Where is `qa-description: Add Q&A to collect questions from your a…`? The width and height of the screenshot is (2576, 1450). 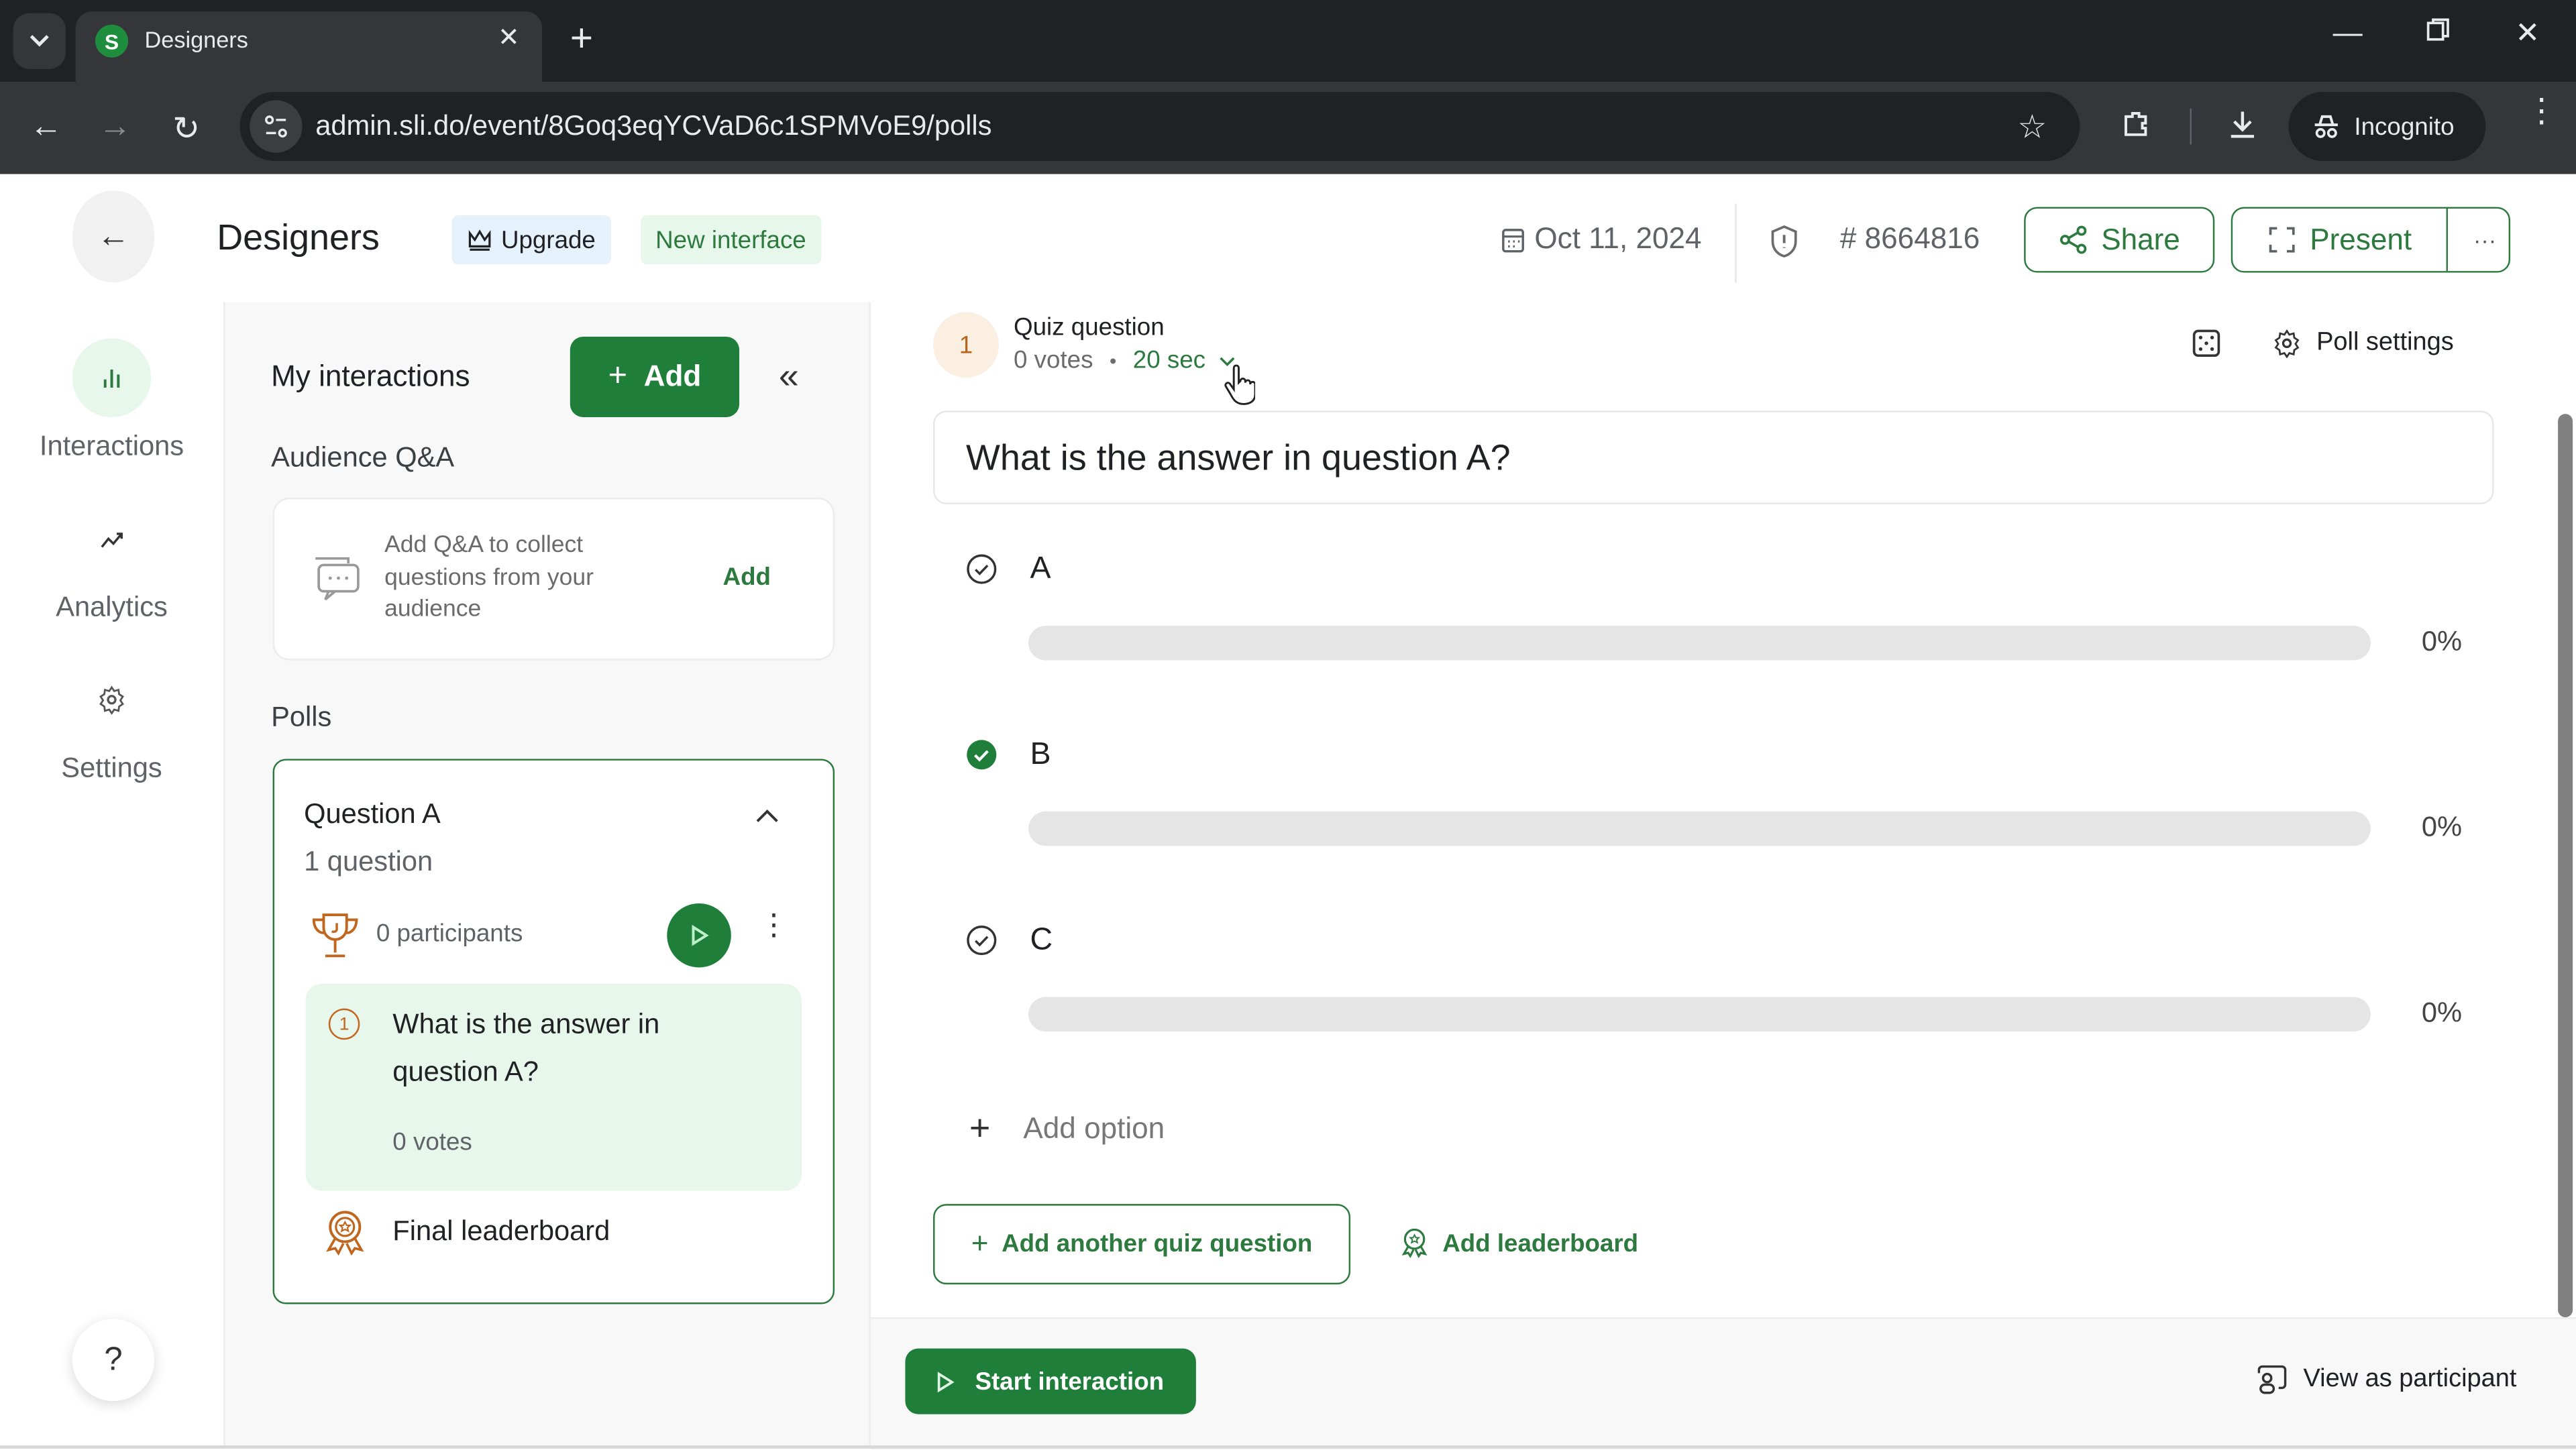 qa-description: Add Q&A to collect questions from your a… is located at coordinates (489, 577).